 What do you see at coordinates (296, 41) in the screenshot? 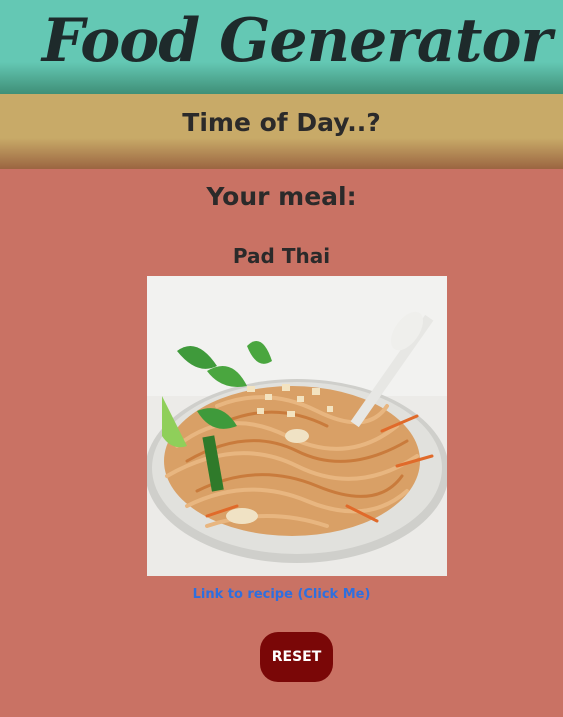
I see `app-title: Food Generator` at bounding box center [296, 41].